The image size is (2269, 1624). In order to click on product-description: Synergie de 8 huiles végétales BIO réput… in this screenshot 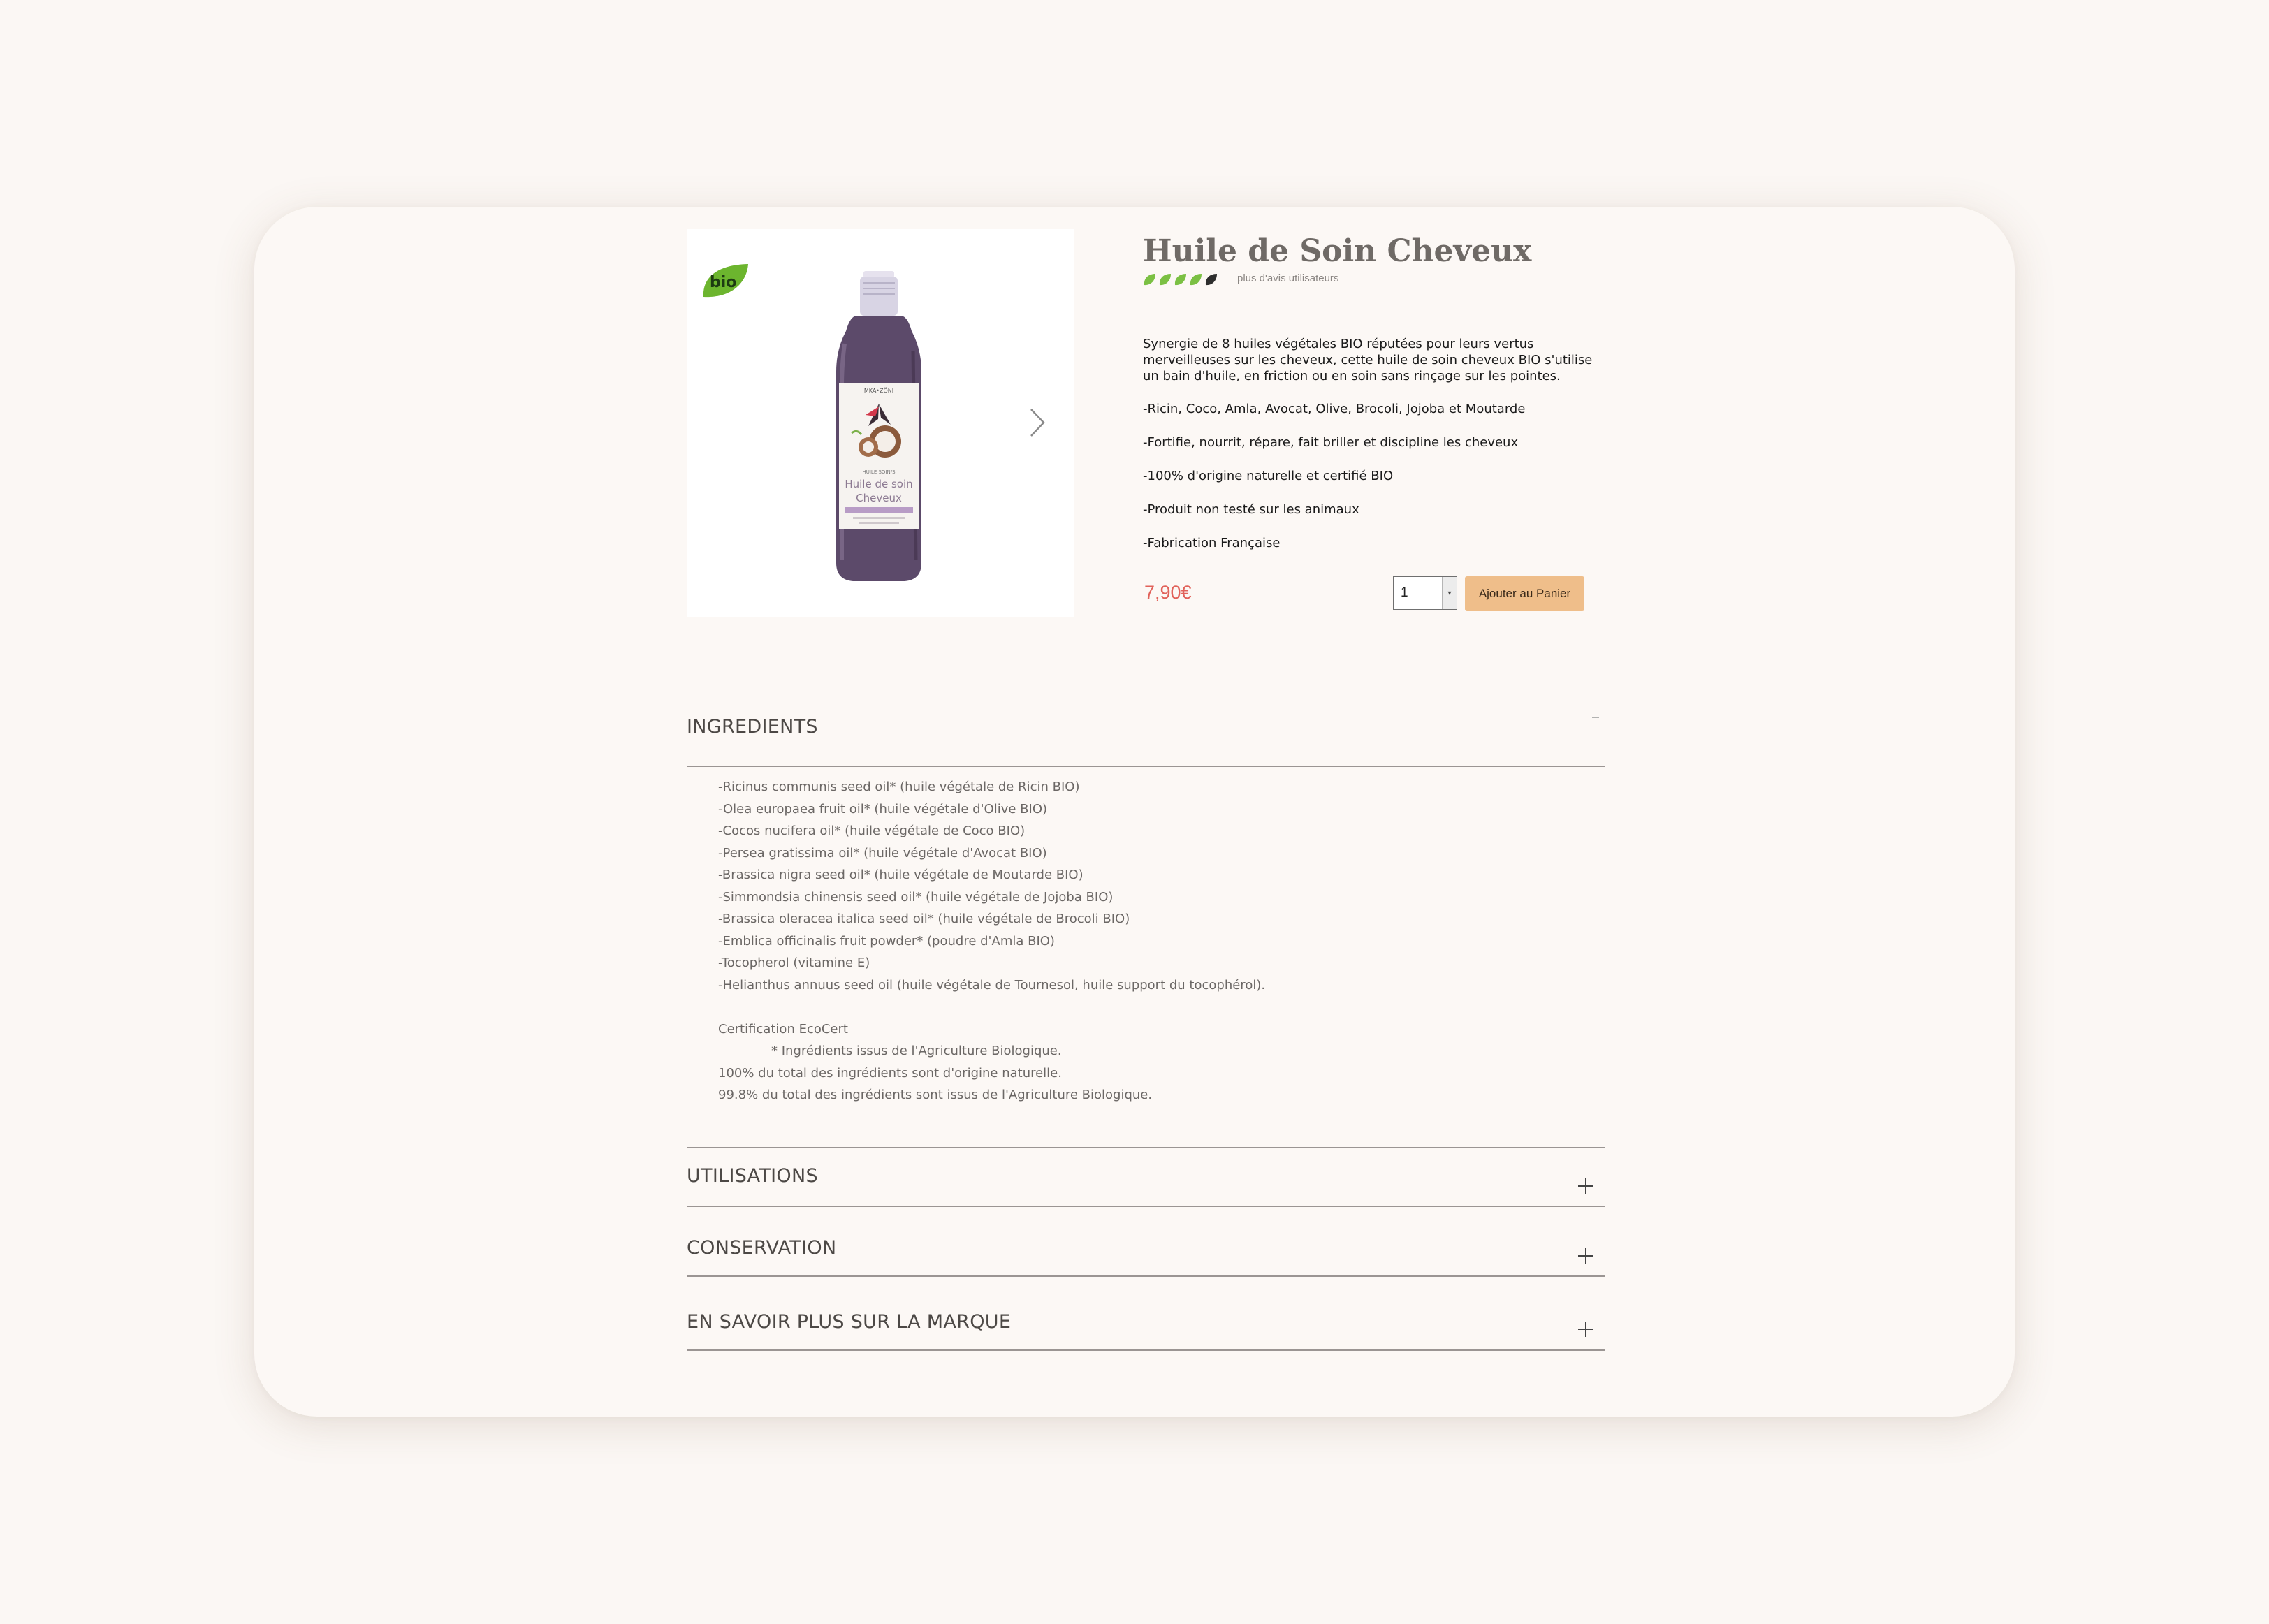, I will do `click(1370, 452)`.